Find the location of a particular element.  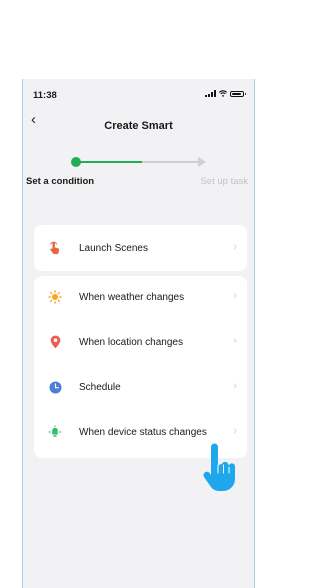

launch-card: Launch Scenes › is located at coordinates (140, 248).